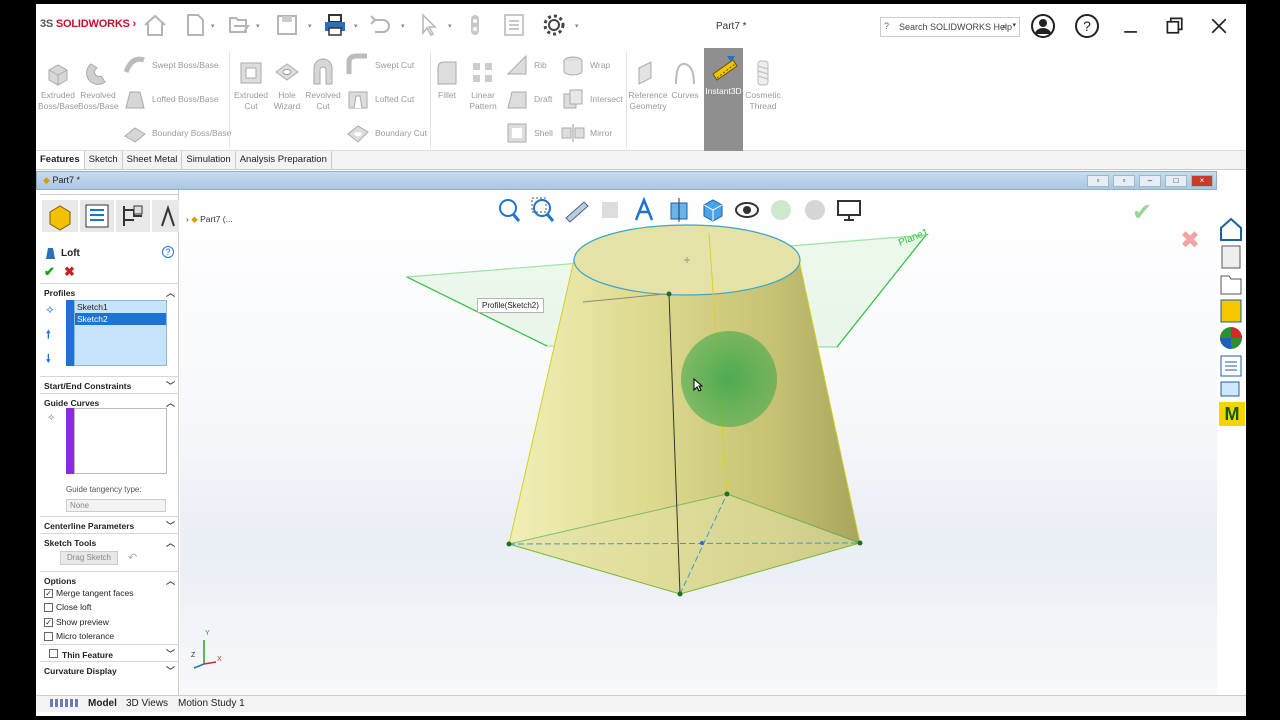 The image size is (1280, 720). I want to click on undo-sketch-icon: ↶, so click(132, 557).